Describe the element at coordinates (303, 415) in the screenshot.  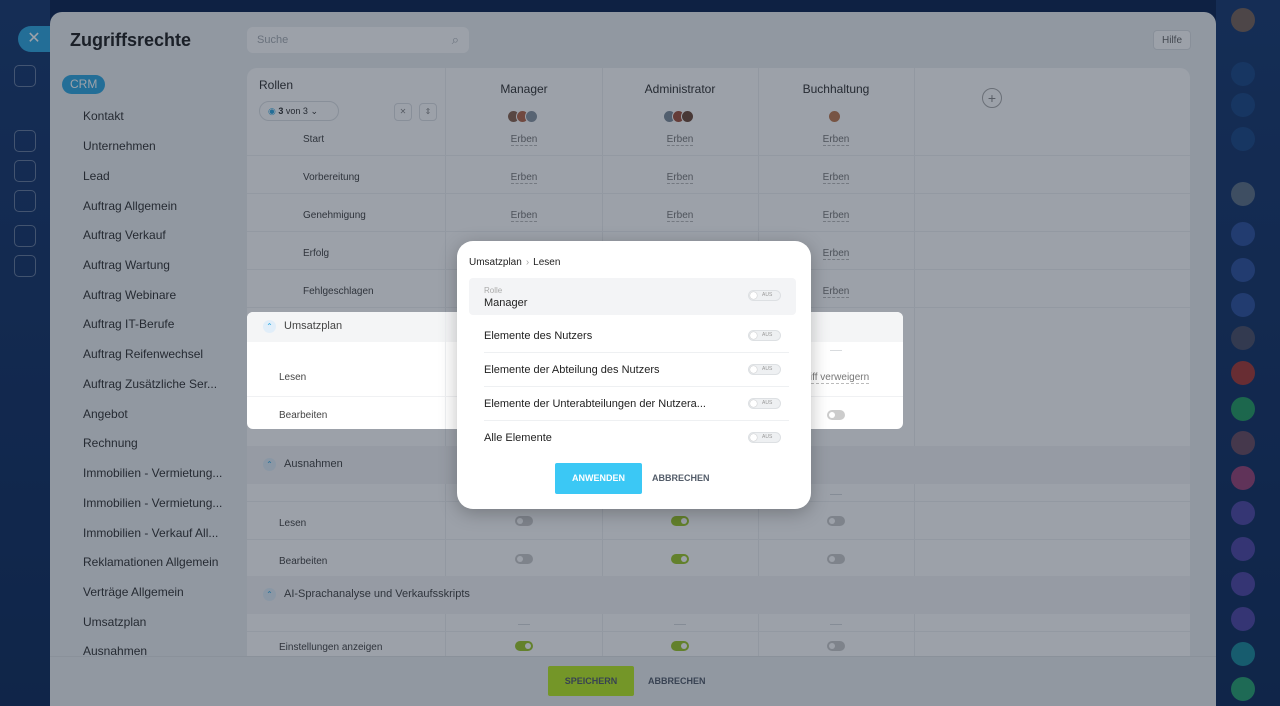
I see `row-label: Bearbeiten` at that location.